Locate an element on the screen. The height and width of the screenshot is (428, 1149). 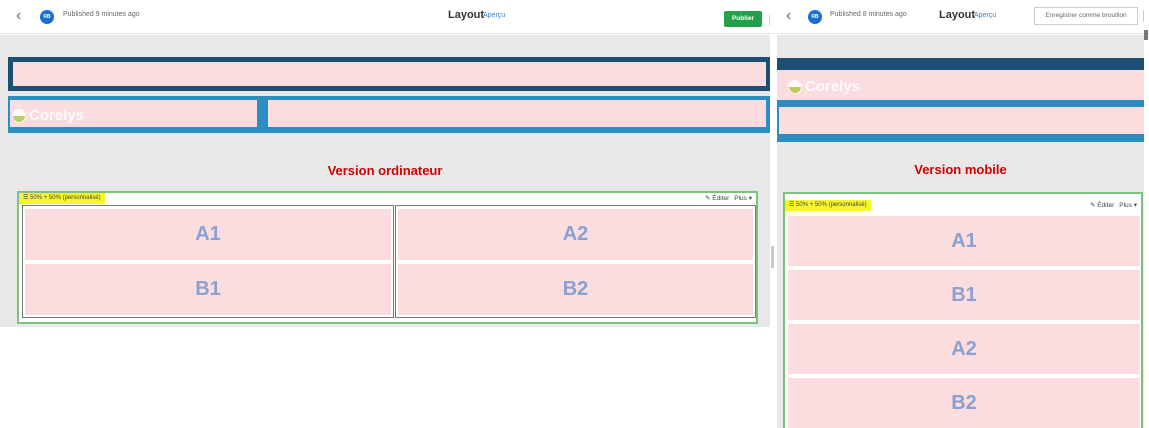
save-draft-button: Enregistrer comme brouillon is located at coordinates (1086, 16).